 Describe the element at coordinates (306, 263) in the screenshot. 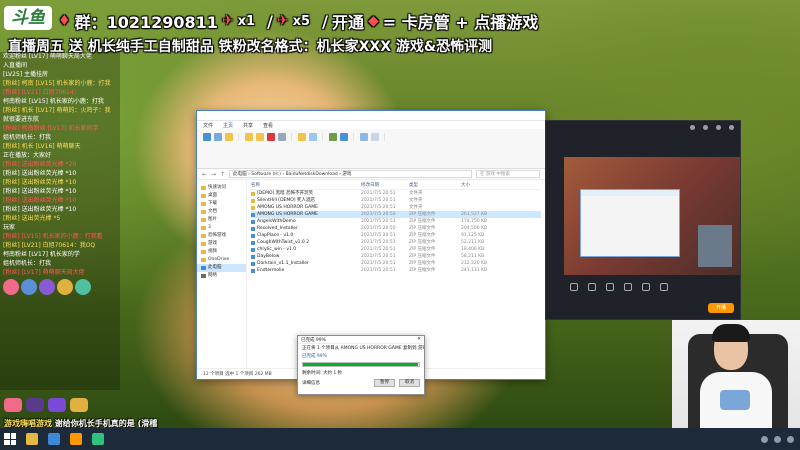

I see `file-name-cell: Darkrain_v1.1_Installer` at that location.